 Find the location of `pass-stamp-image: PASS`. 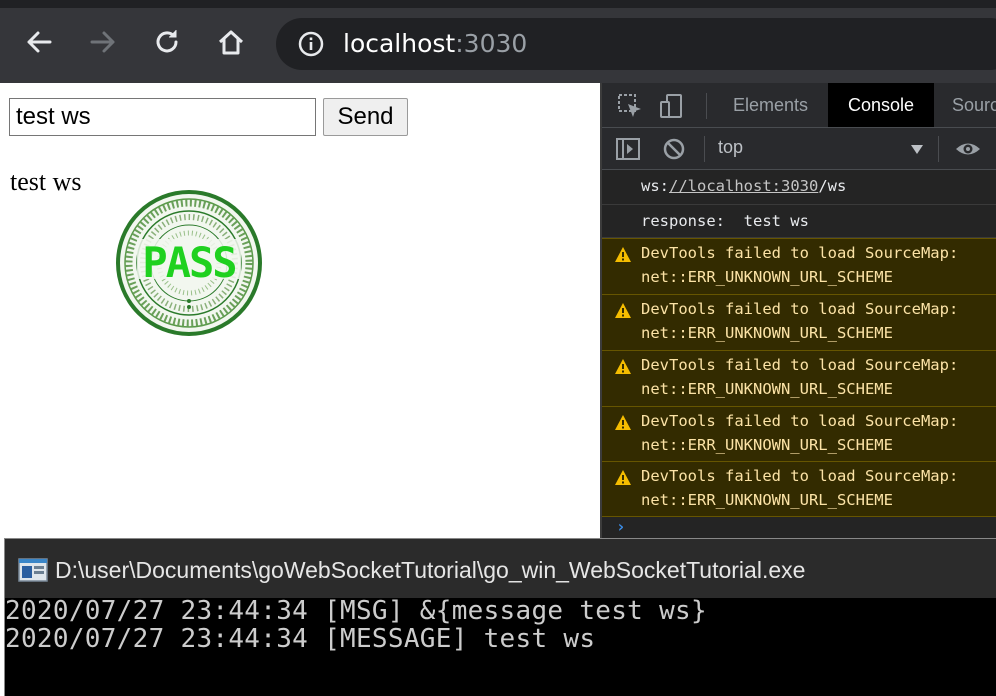

pass-stamp-image: PASS is located at coordinates (189, 263).